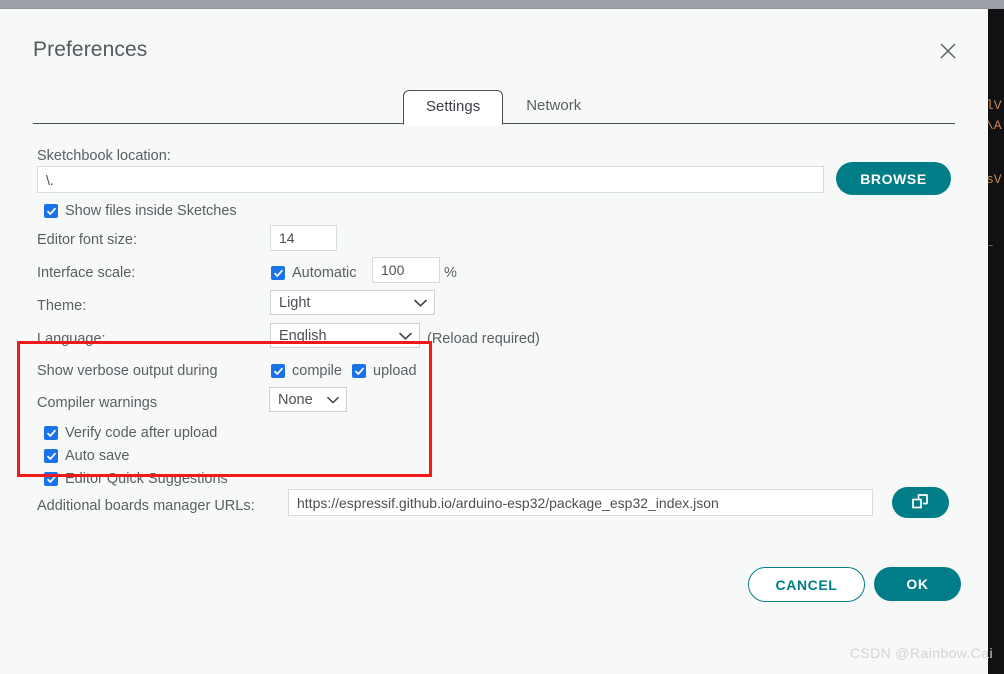 This screenshot has height=674, width=1004. I want to click on editor-font-size-value: 14, so click(287, 238).